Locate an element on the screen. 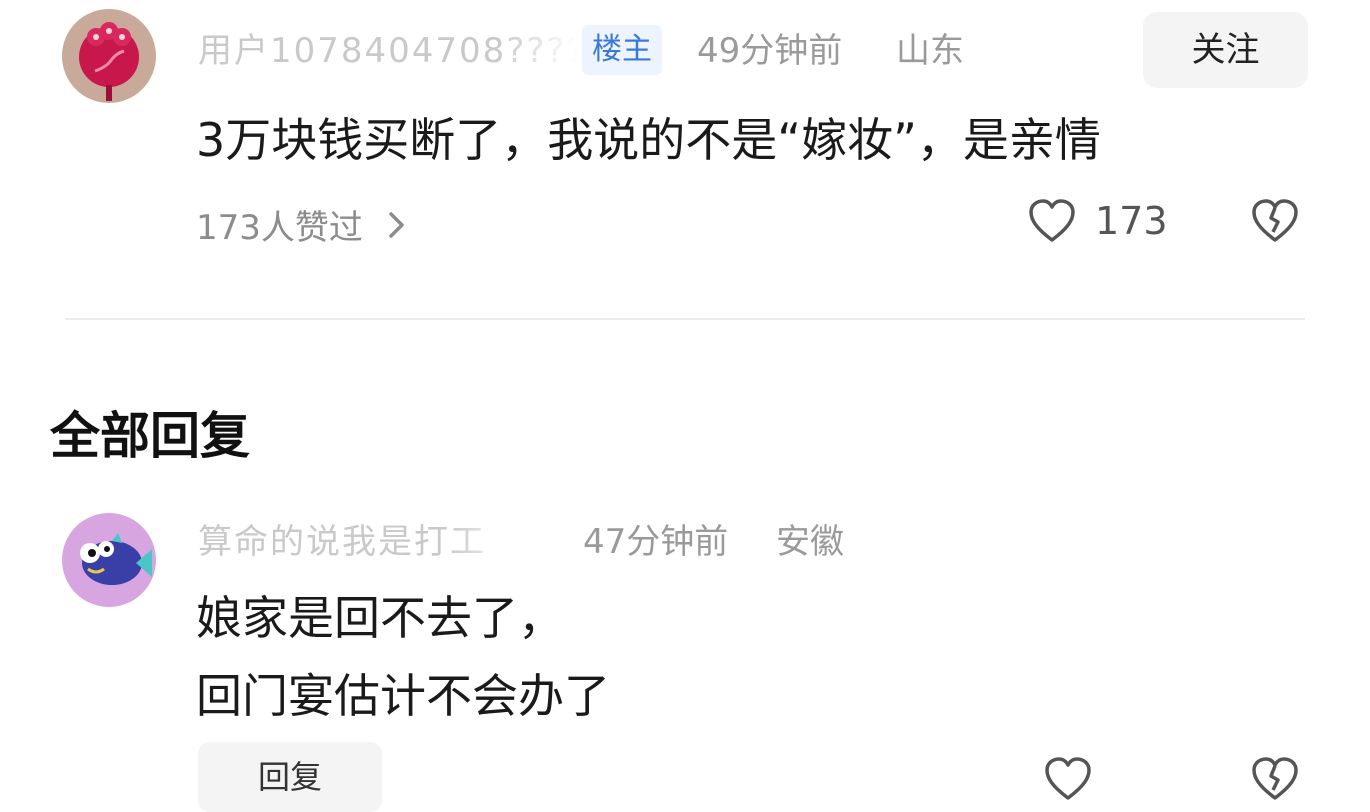 Image resolution: width=1370 pixels, height=812 pixels. avatar-fish-icon is located at coordinates (109, 560).